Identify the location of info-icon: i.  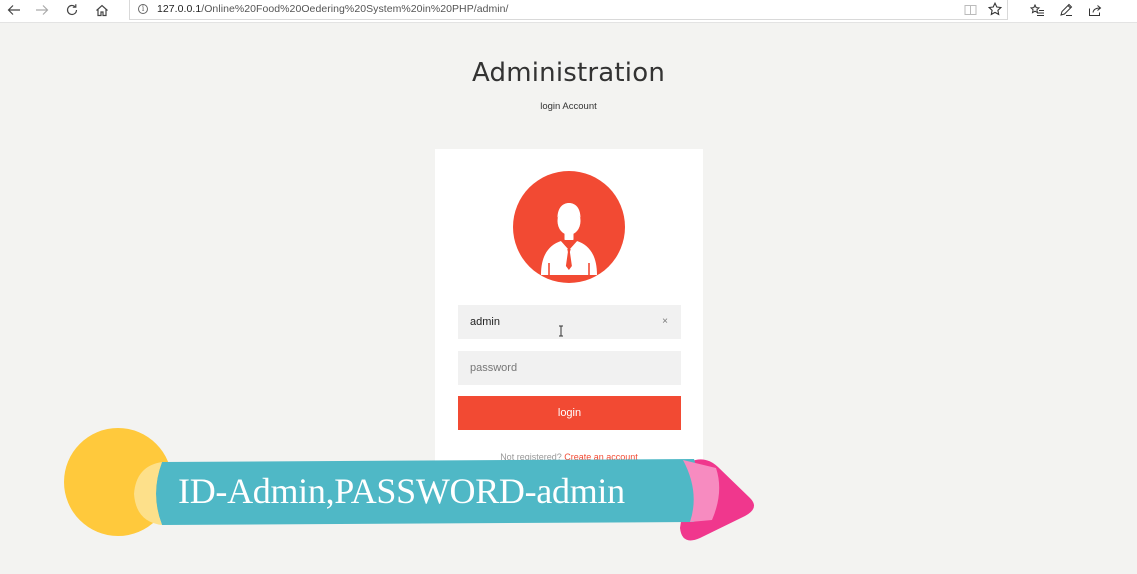
(143, 9).